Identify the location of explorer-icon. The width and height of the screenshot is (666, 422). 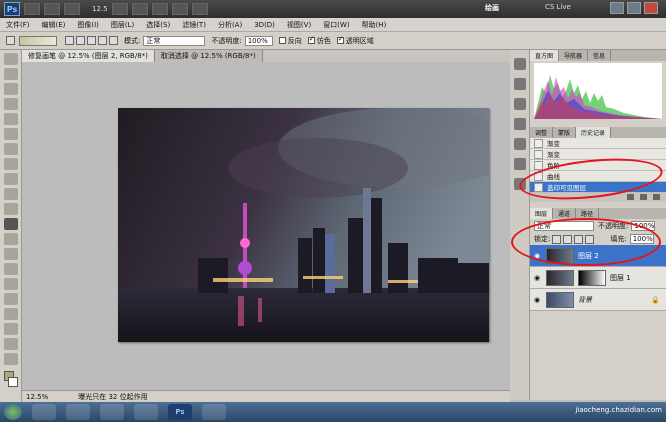
(44, 412).